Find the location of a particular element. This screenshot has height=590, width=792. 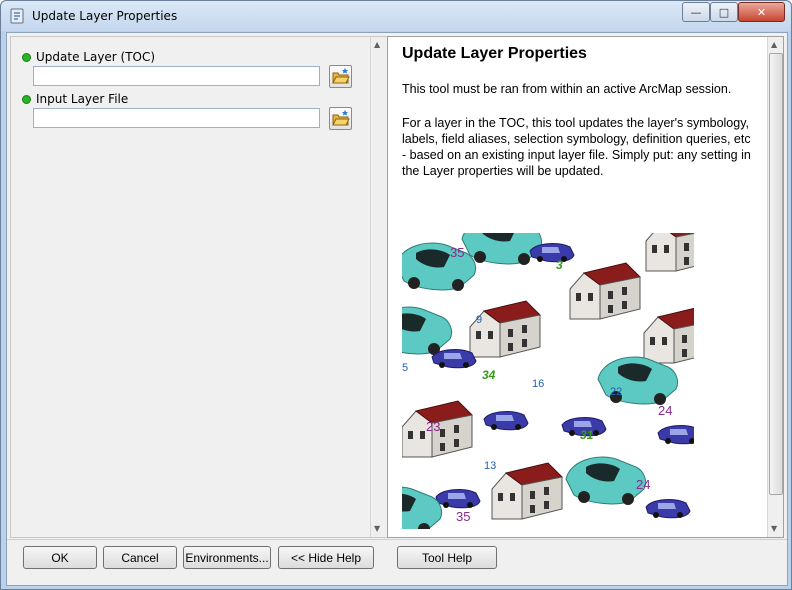

input-layer-file-browse-button is located at coordinates (340, 118).